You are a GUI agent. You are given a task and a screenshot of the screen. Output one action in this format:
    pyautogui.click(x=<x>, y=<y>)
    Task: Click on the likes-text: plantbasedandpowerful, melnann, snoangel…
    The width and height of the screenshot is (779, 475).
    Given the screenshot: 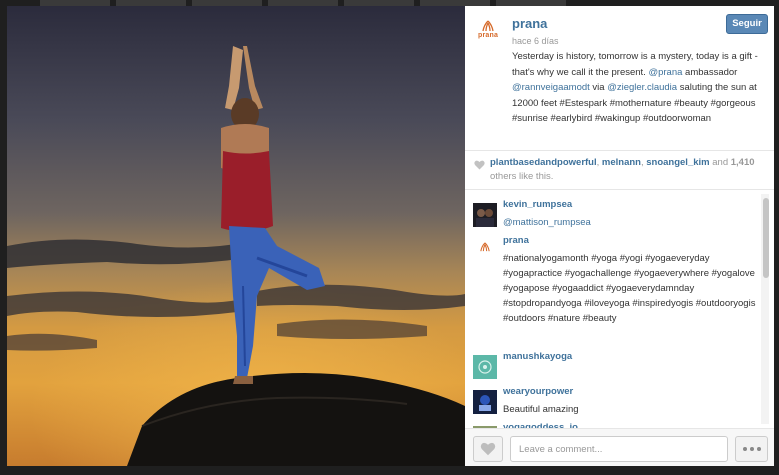 What is the action you would take?
    pyautogui.click(x=622, y=169)
    